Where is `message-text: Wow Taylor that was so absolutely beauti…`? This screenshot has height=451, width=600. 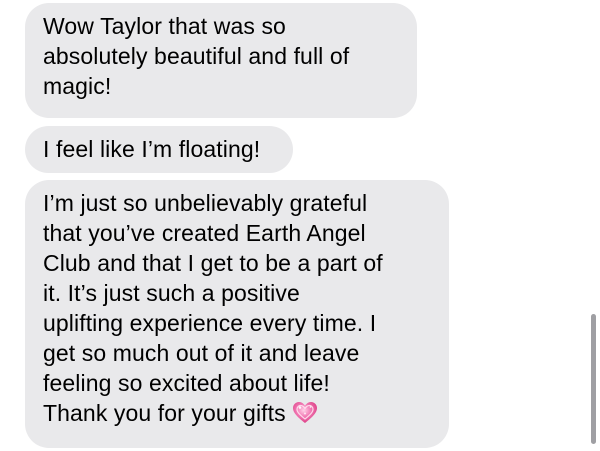 message-text: Wow Taylor that was so absolutely beauti… is located at coordinates (196, 56).